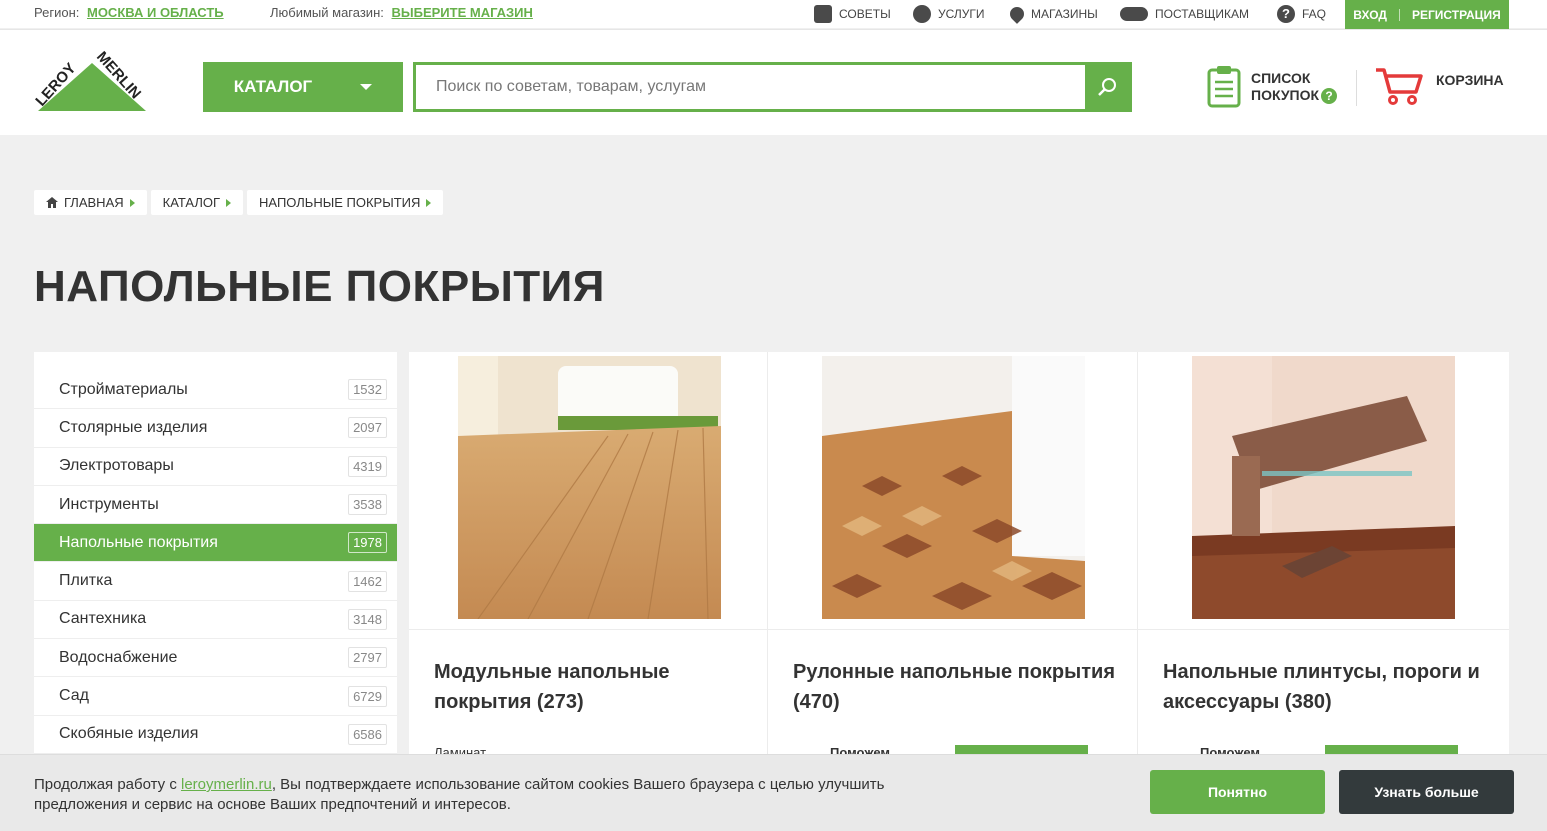  I want to click on sidebar-item-count: 2097, so click(367, 428).